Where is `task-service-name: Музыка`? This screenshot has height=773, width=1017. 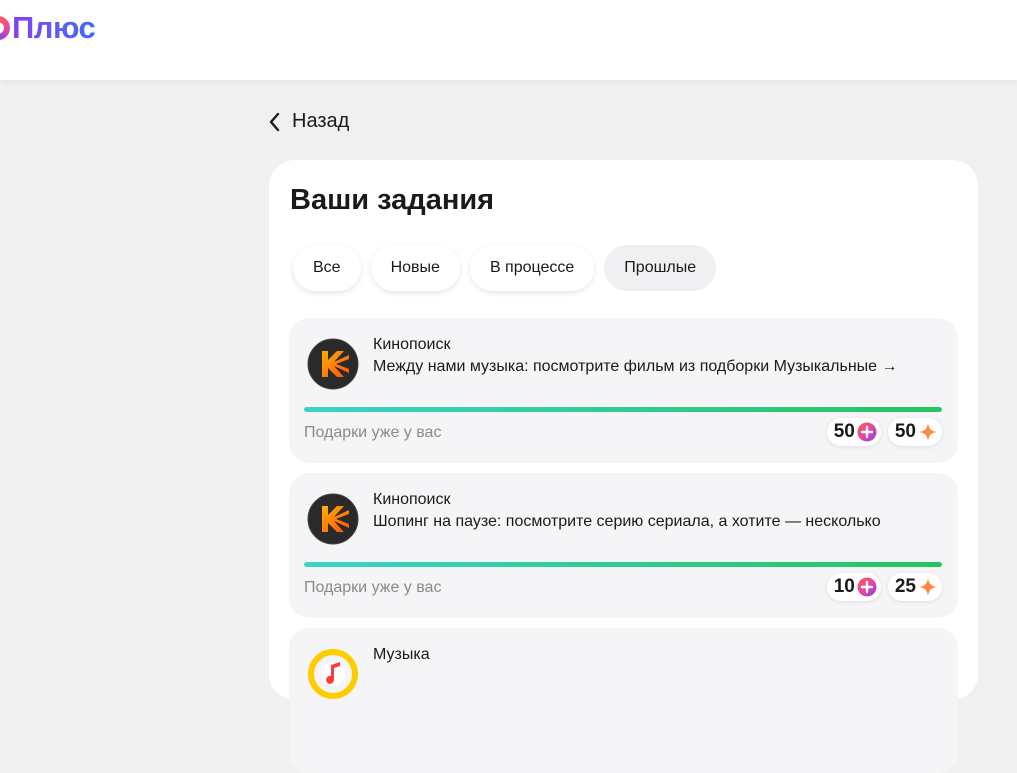
task-service-name: Музыка is located at coordinates (401, 654).